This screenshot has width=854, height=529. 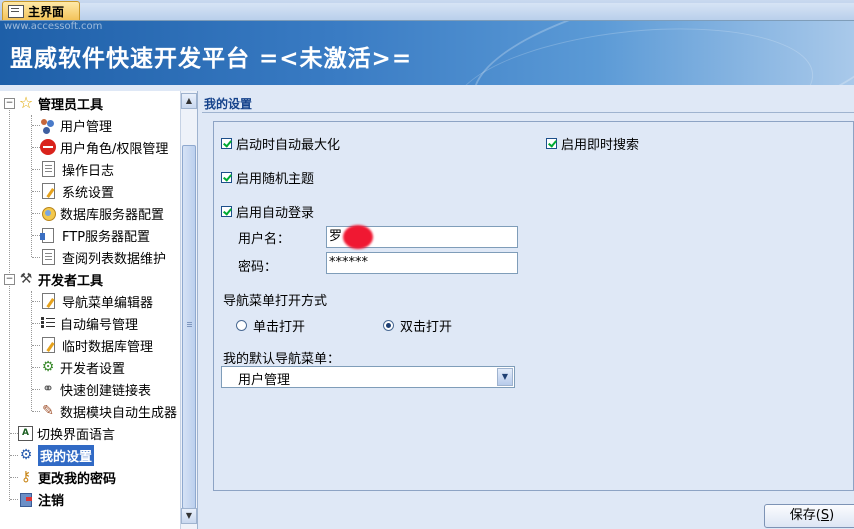 I want to click on default-nav-value: 用户管理, so click(x=264, y=380).